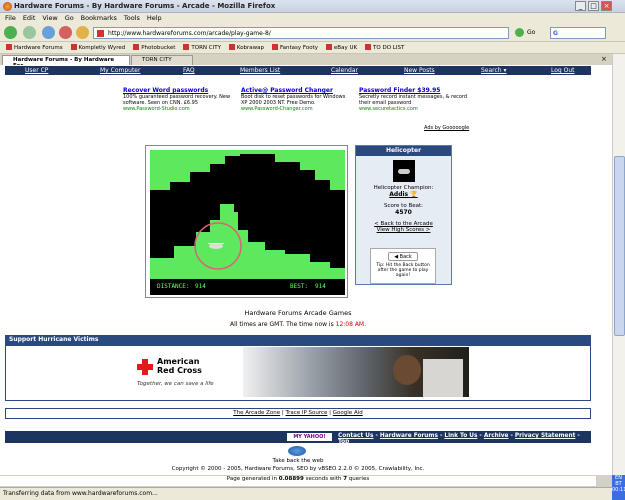 This screenshot has height=500, width=625. I want to click on link-arcade-zone: The Arcade Zone, so click(256, 413).